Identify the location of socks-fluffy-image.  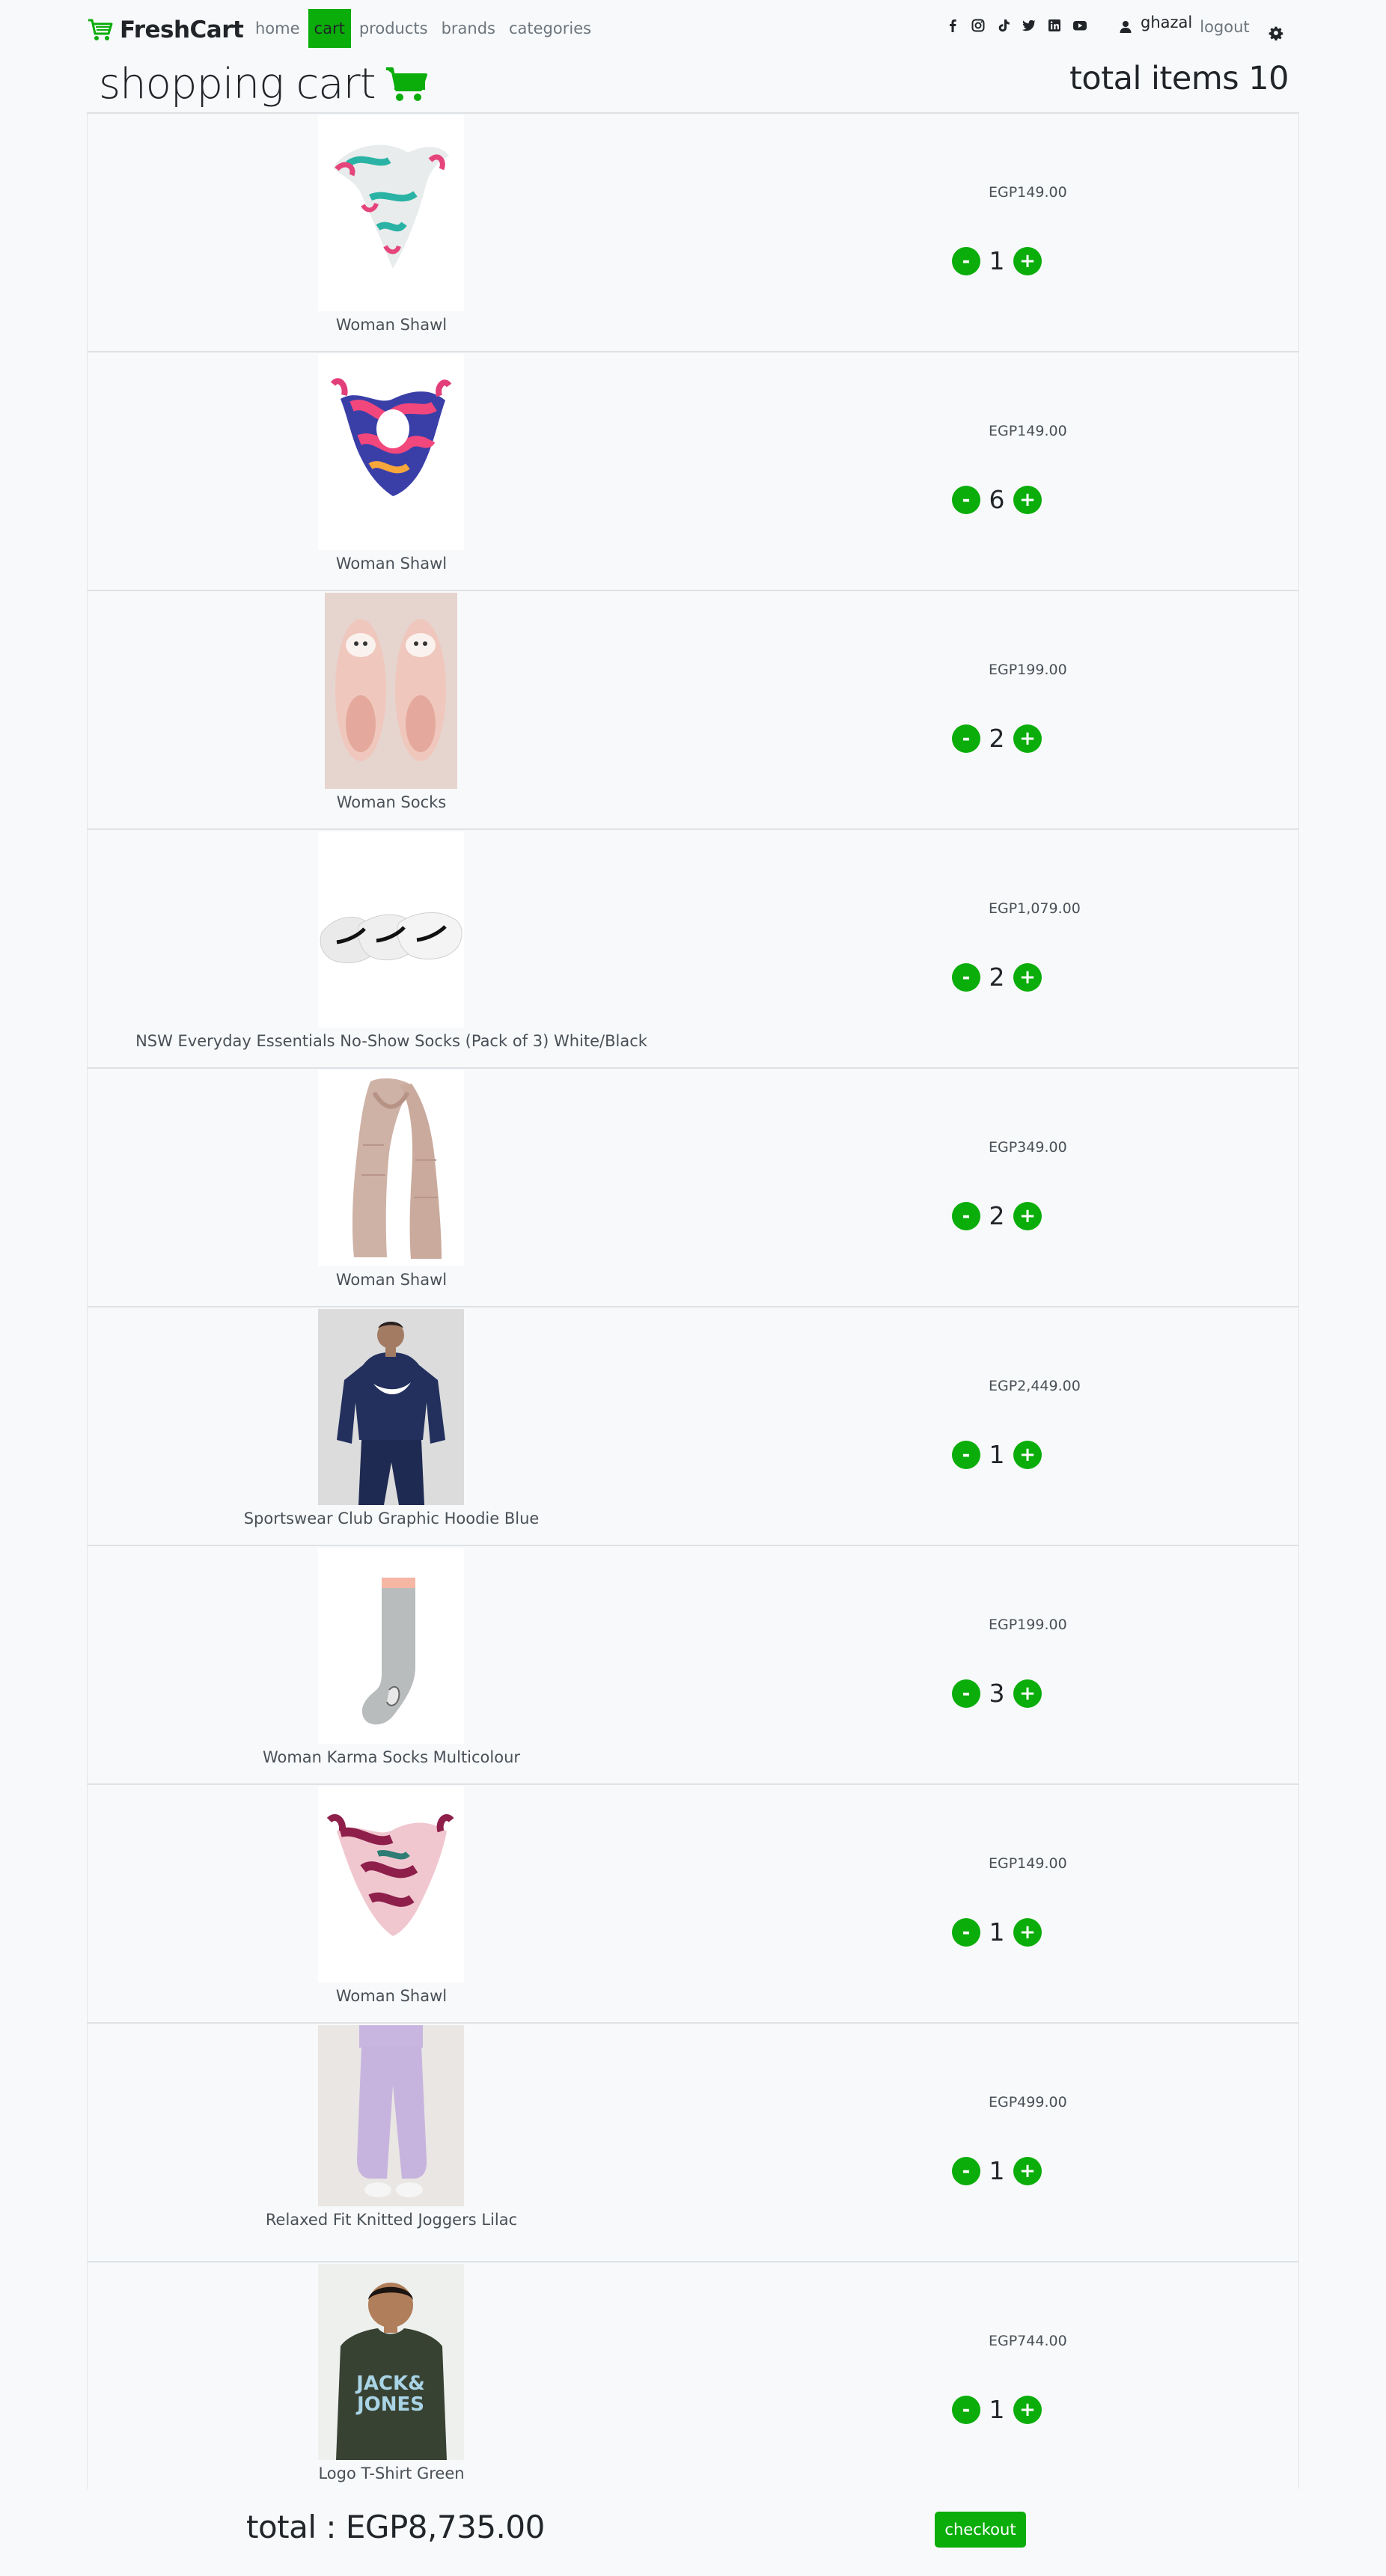
(391, 691).